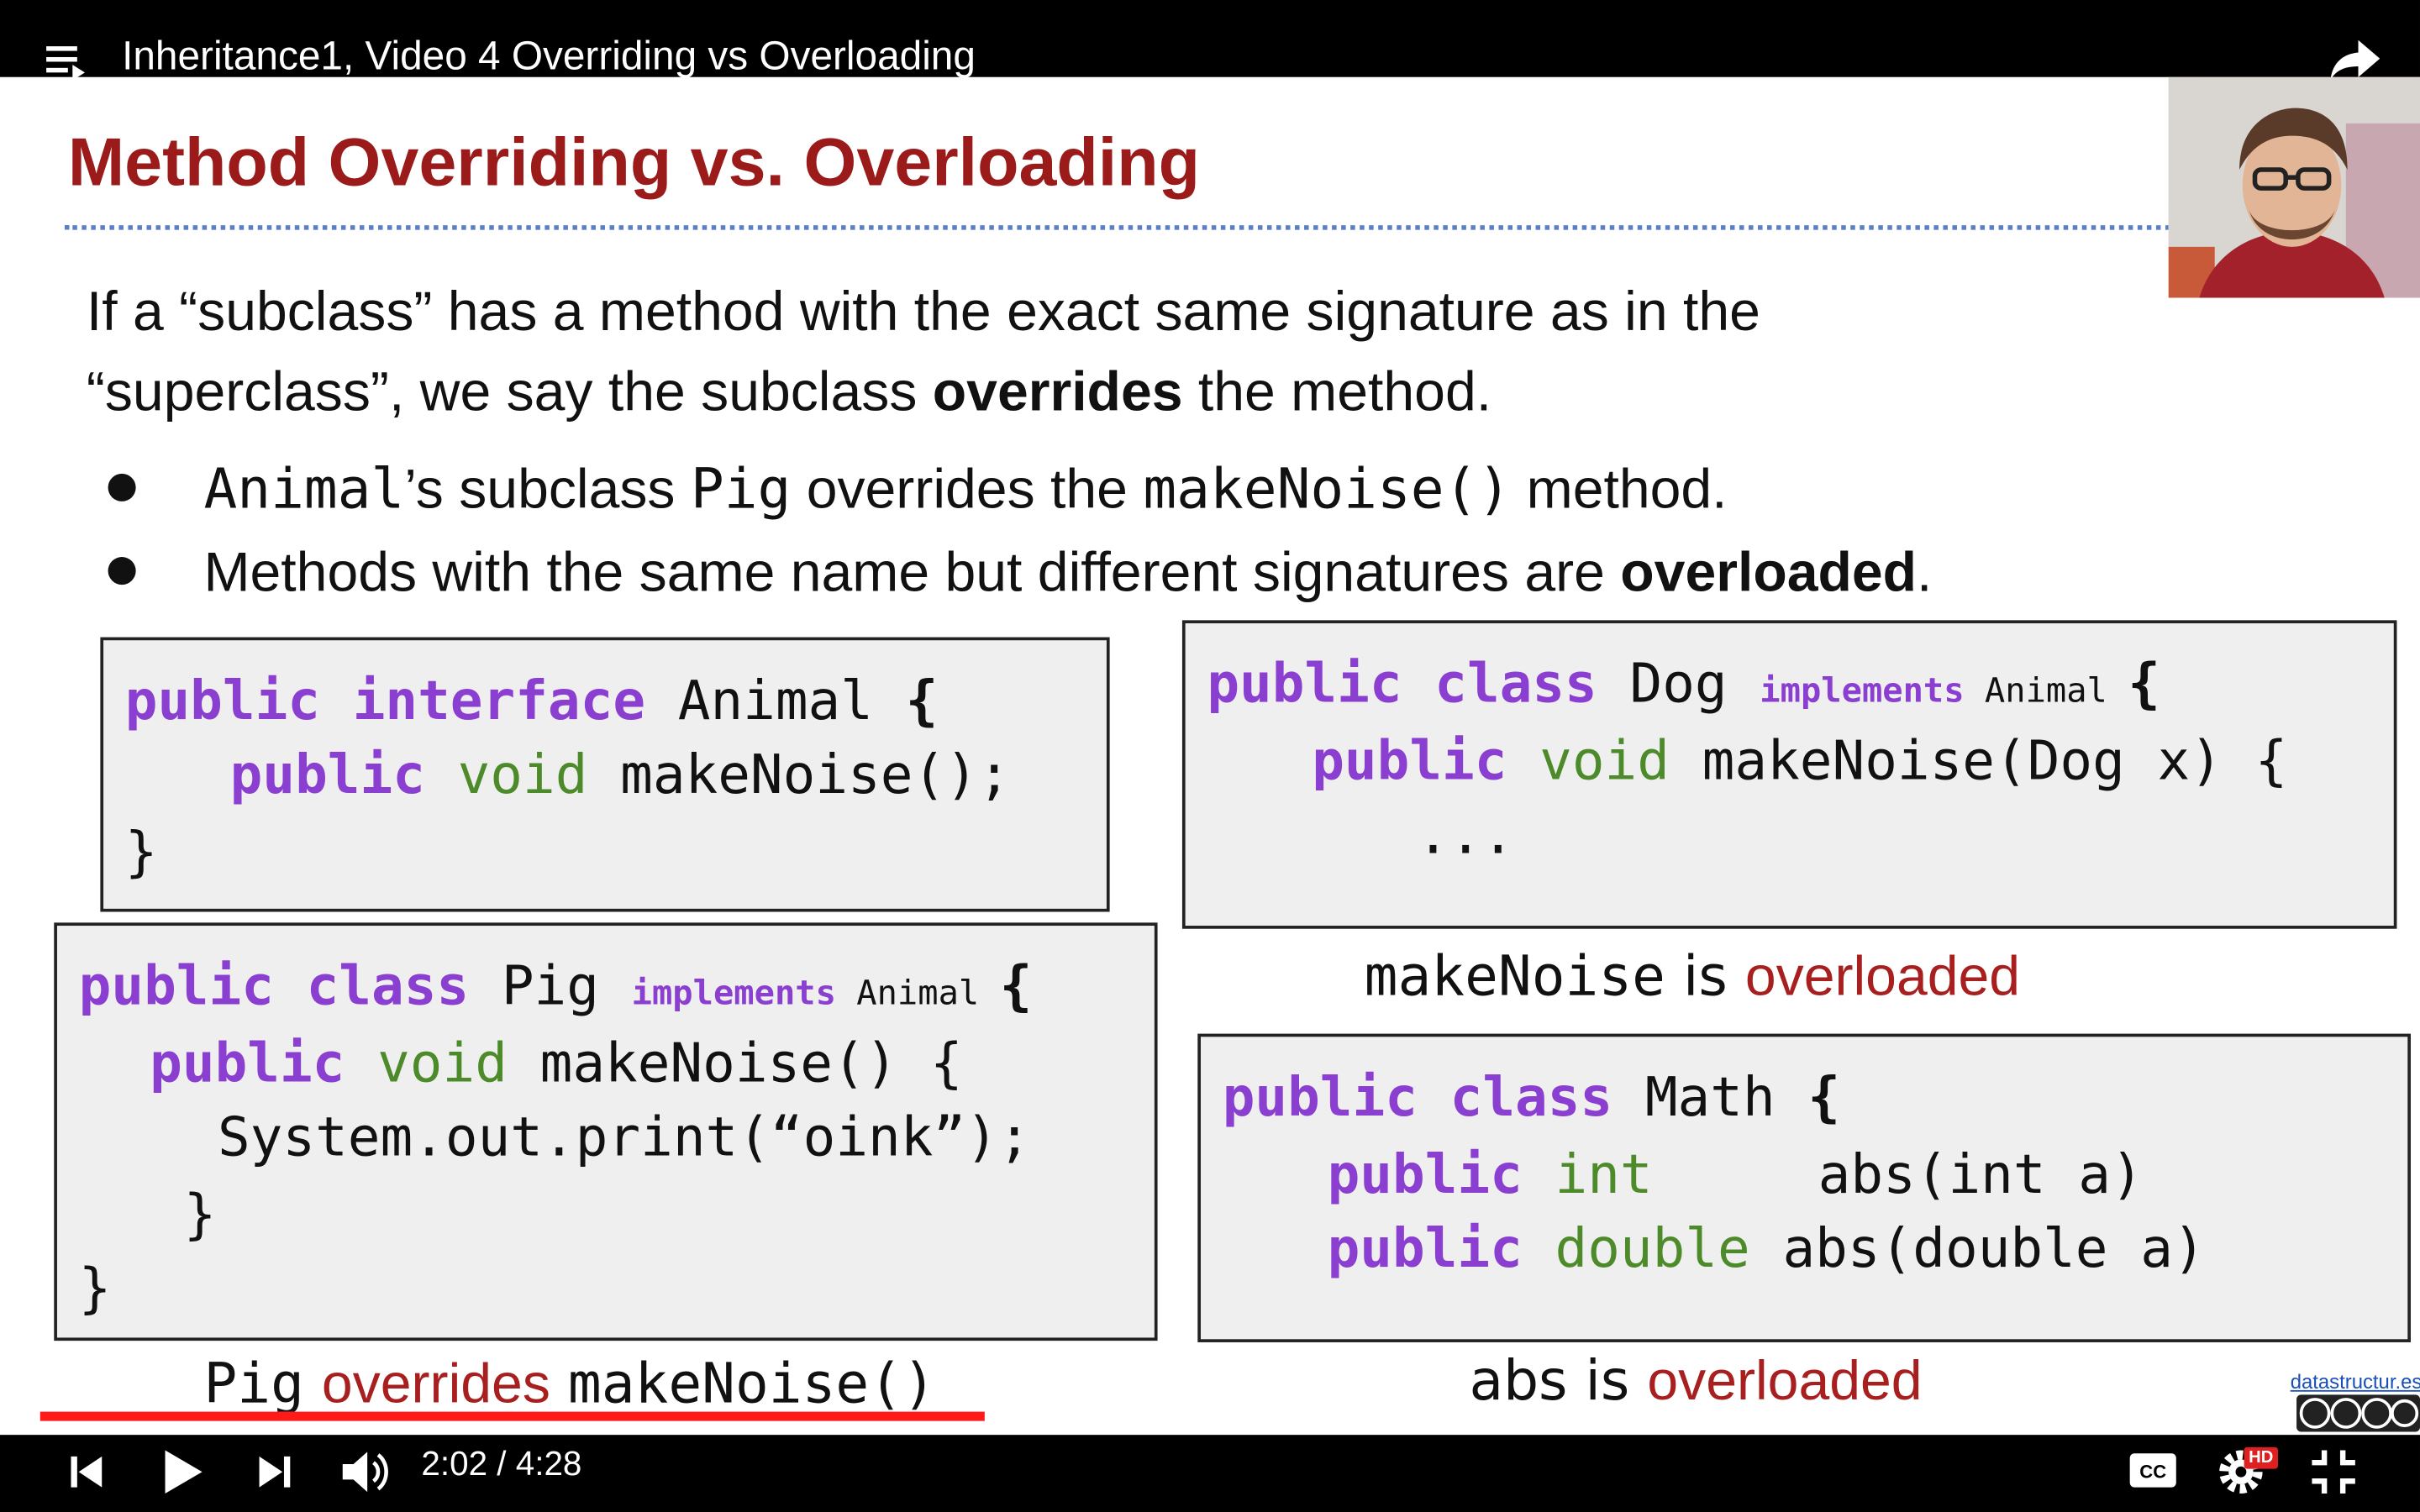 This screenshot has height=1512, width=2420. I want to click on code-line: public class Math {, so click(1531, 1098).